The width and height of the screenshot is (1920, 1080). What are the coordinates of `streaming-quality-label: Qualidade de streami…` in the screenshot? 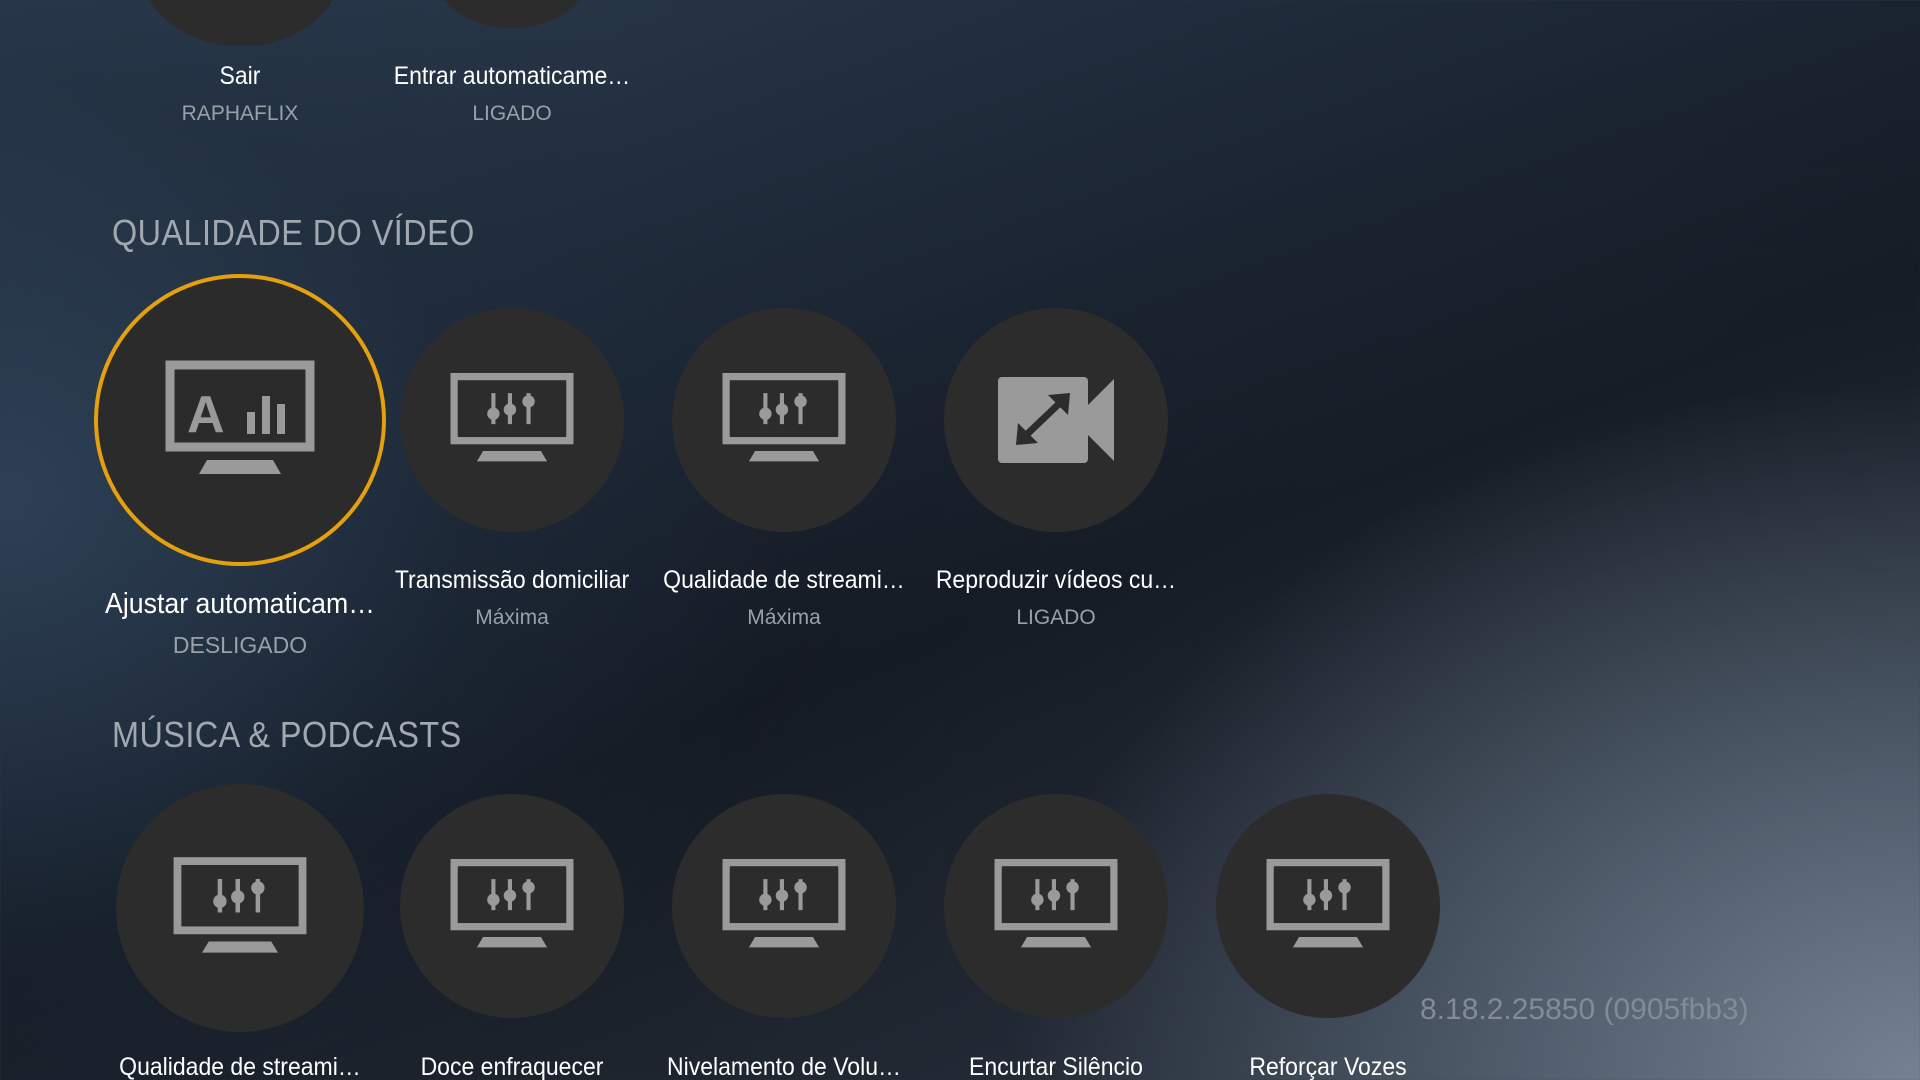 It's located at (784, 580).